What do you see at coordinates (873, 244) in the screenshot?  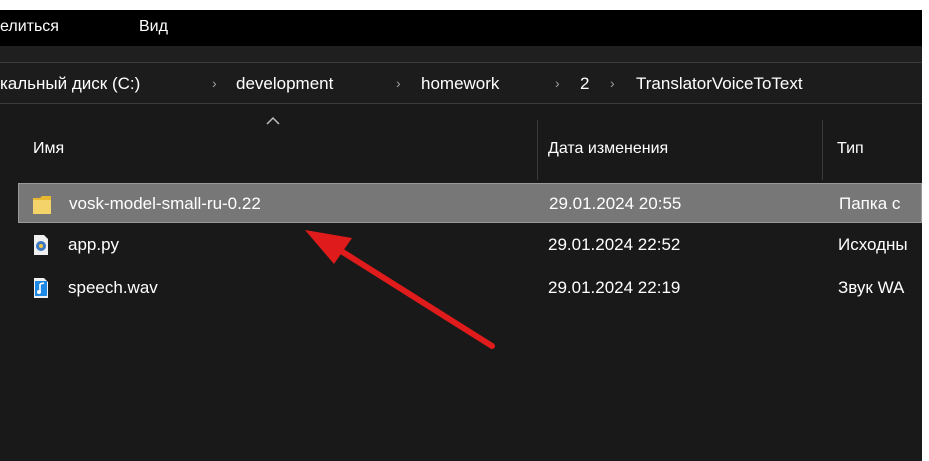 I see `file-type: Исходны` at bounding box center [873, 244].